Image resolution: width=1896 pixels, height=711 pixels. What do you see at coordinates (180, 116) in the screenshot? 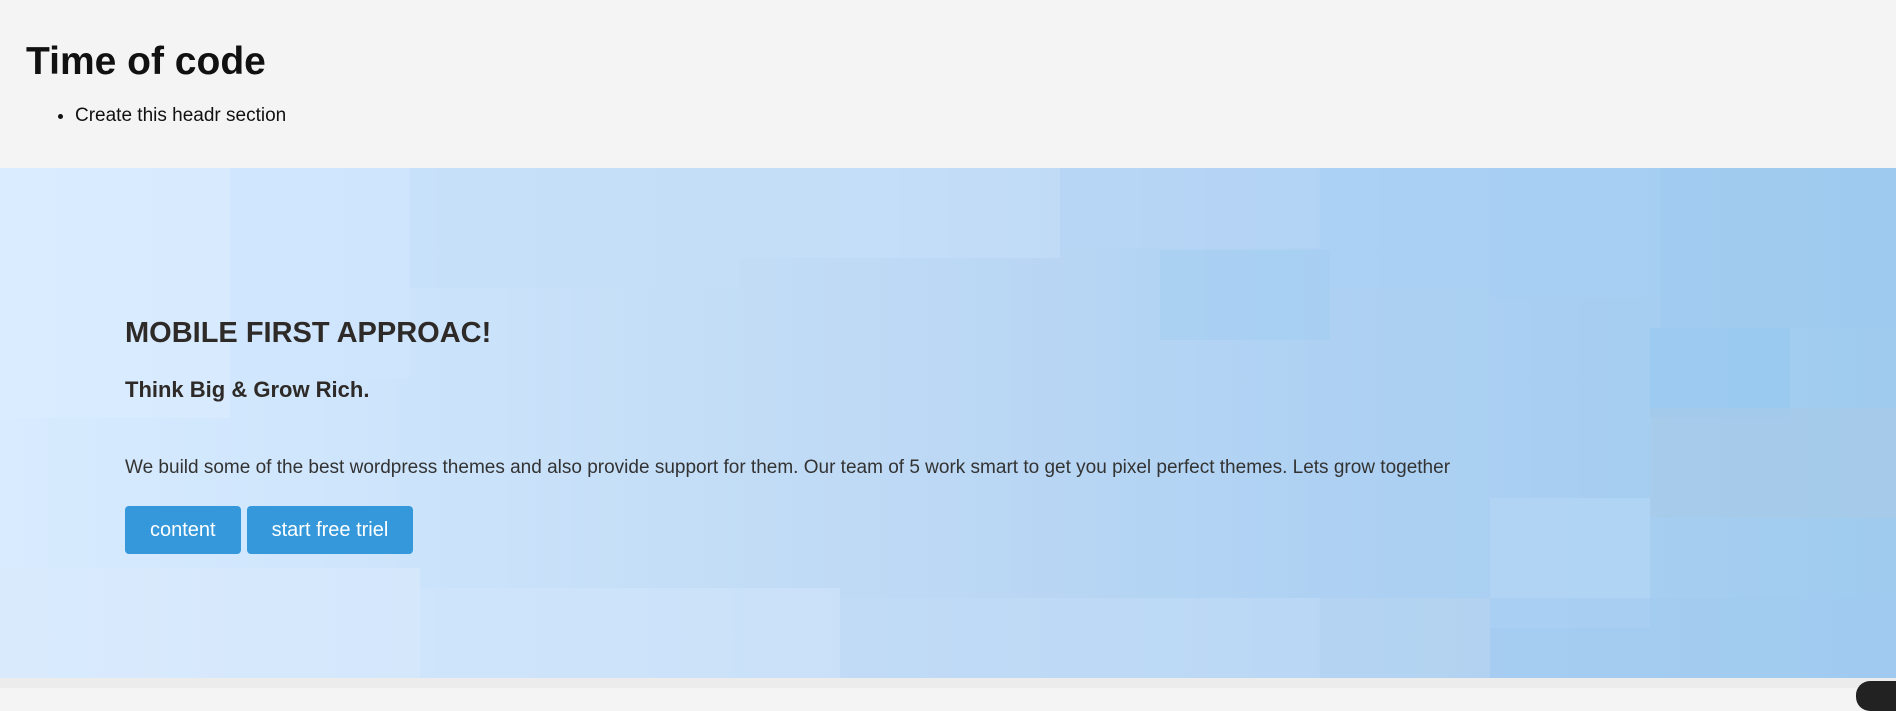
I see `task-item: Create this headr section` at bounding box center [180, 116].